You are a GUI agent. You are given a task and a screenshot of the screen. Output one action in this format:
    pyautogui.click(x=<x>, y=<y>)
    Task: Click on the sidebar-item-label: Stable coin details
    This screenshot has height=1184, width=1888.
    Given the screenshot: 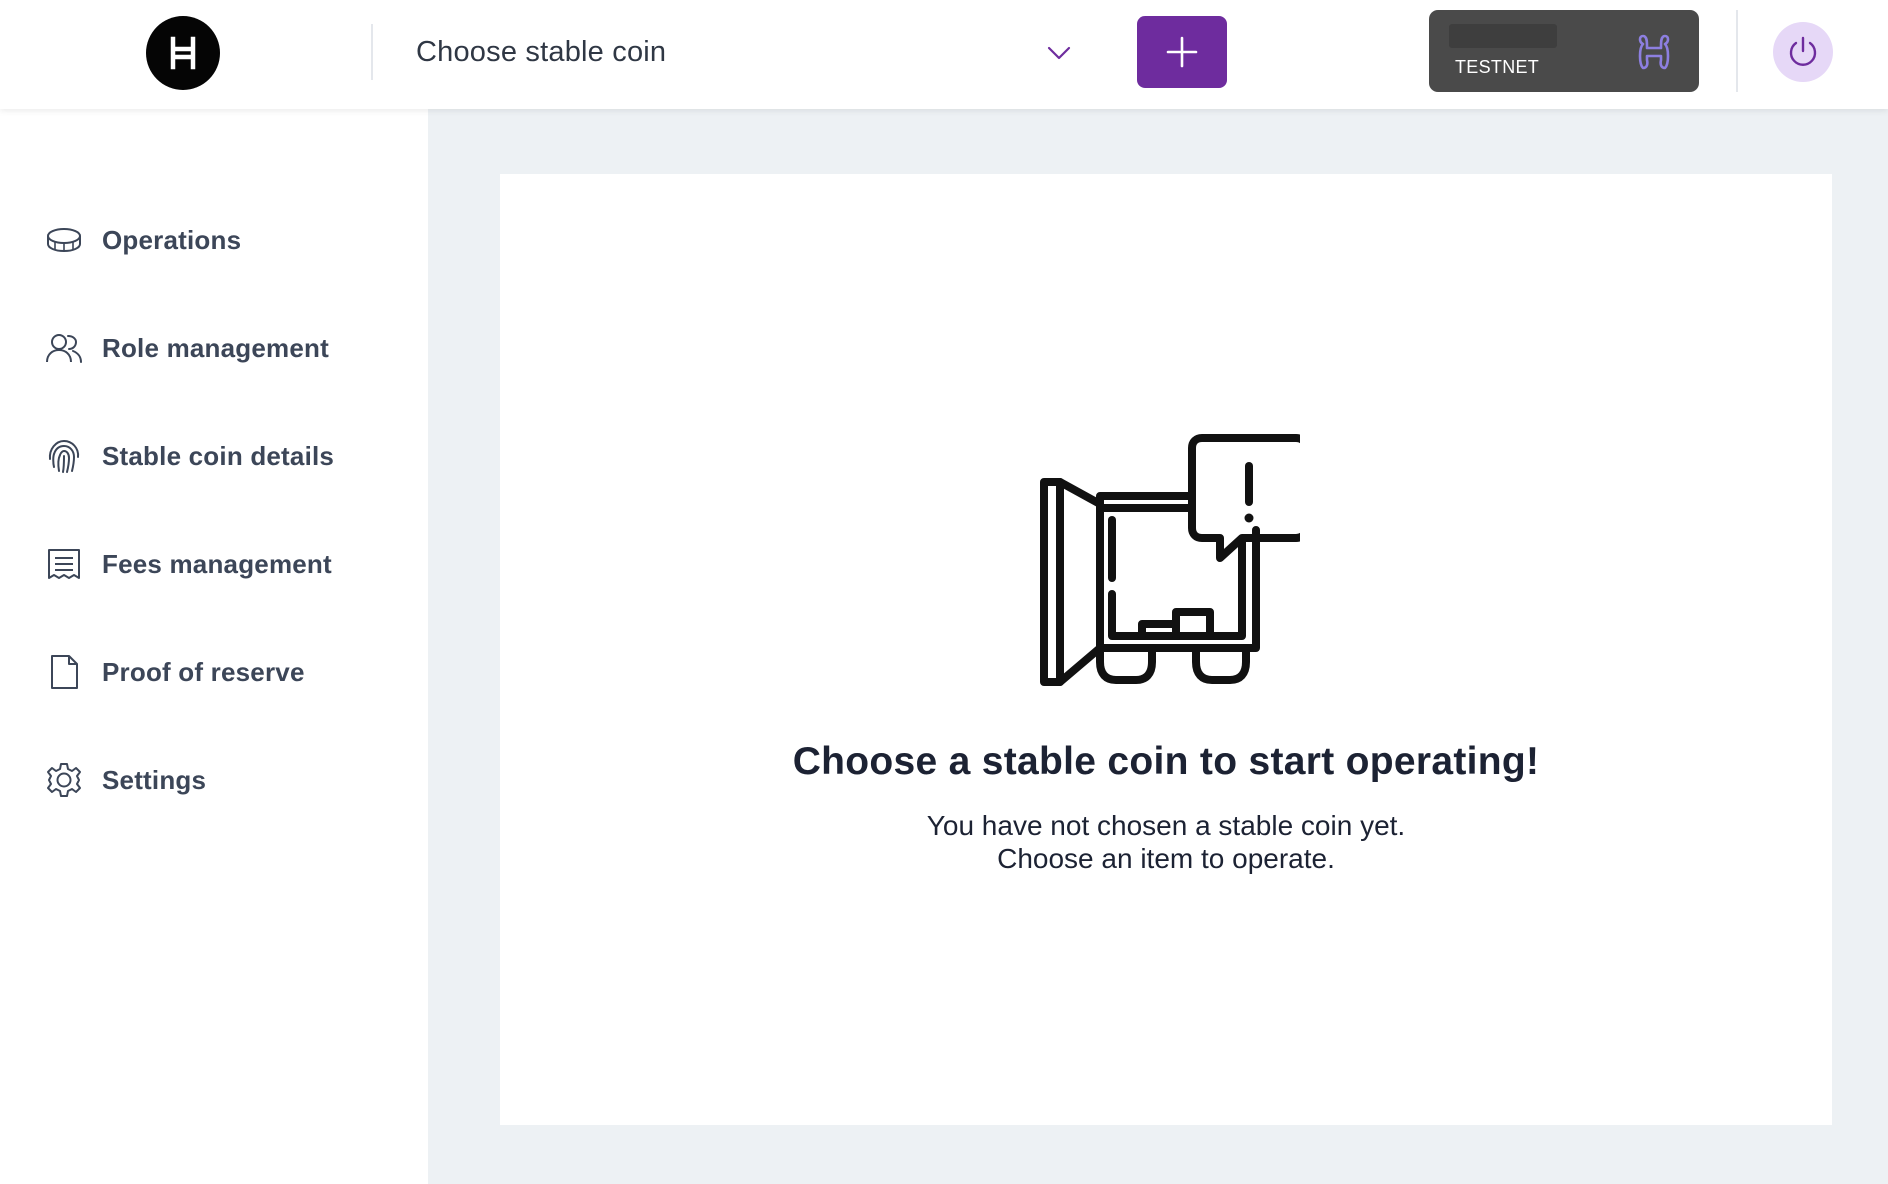 What is the action you would take?
    pyautogui.click(x=218, y=455)
    